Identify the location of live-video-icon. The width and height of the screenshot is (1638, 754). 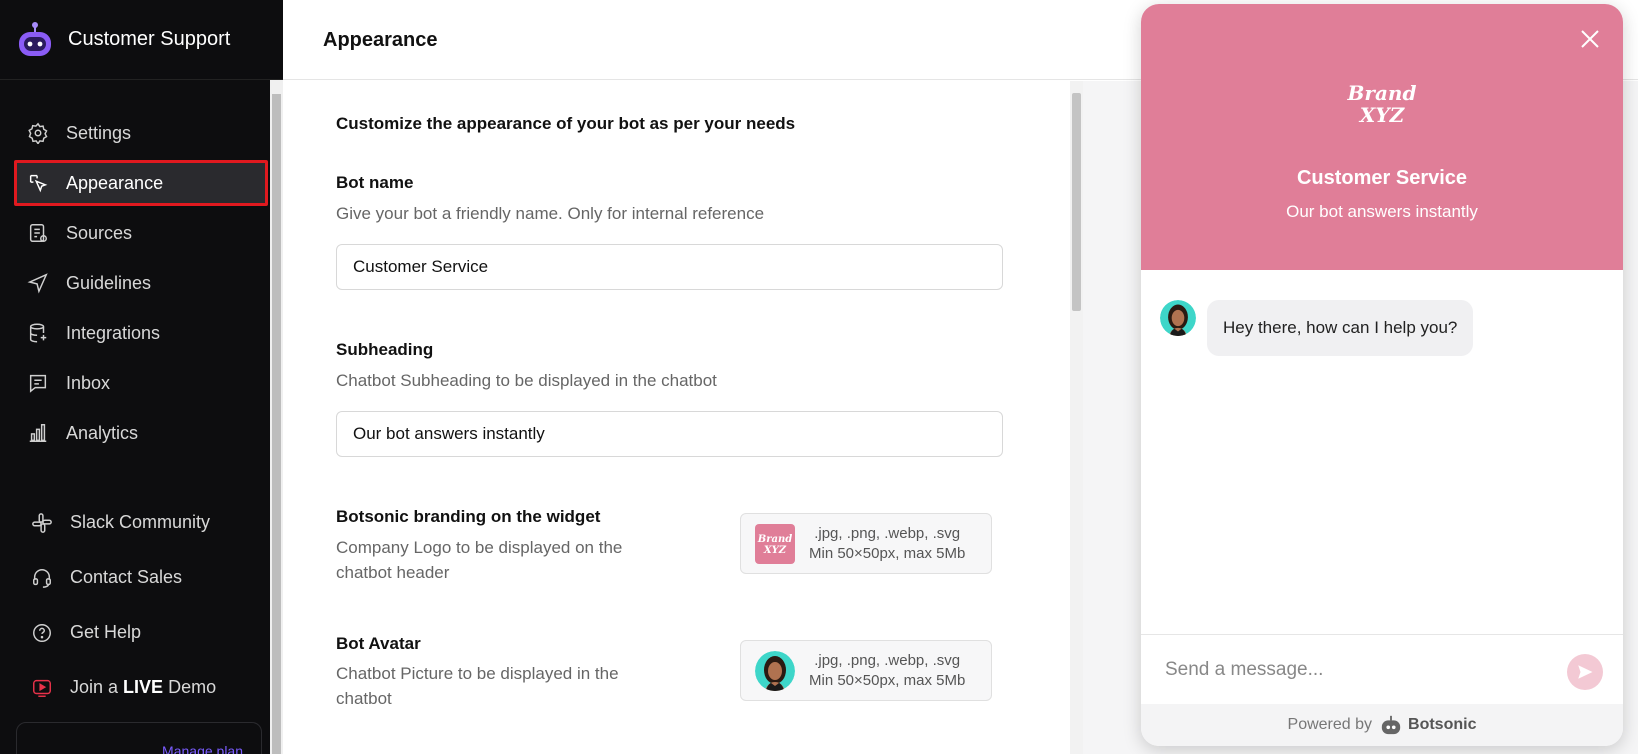
(42, 688).